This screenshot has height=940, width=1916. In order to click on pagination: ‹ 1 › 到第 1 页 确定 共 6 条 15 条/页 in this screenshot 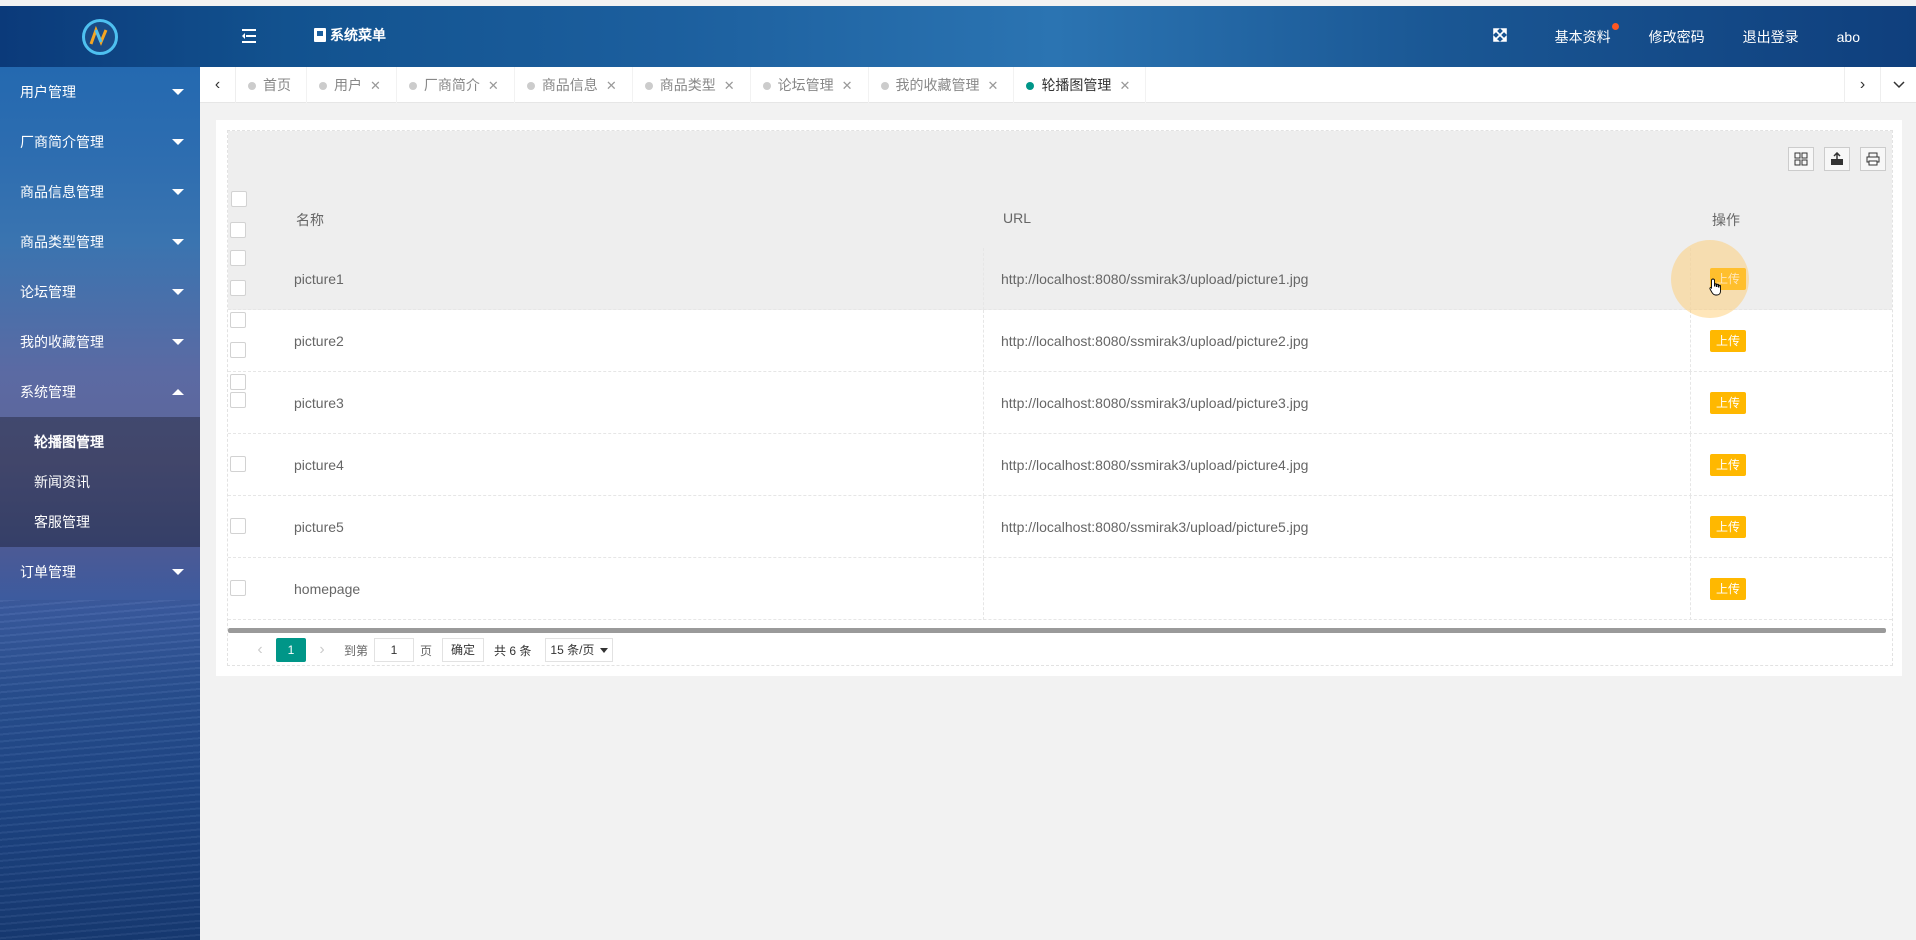, I will do `click(1060, 650)`.